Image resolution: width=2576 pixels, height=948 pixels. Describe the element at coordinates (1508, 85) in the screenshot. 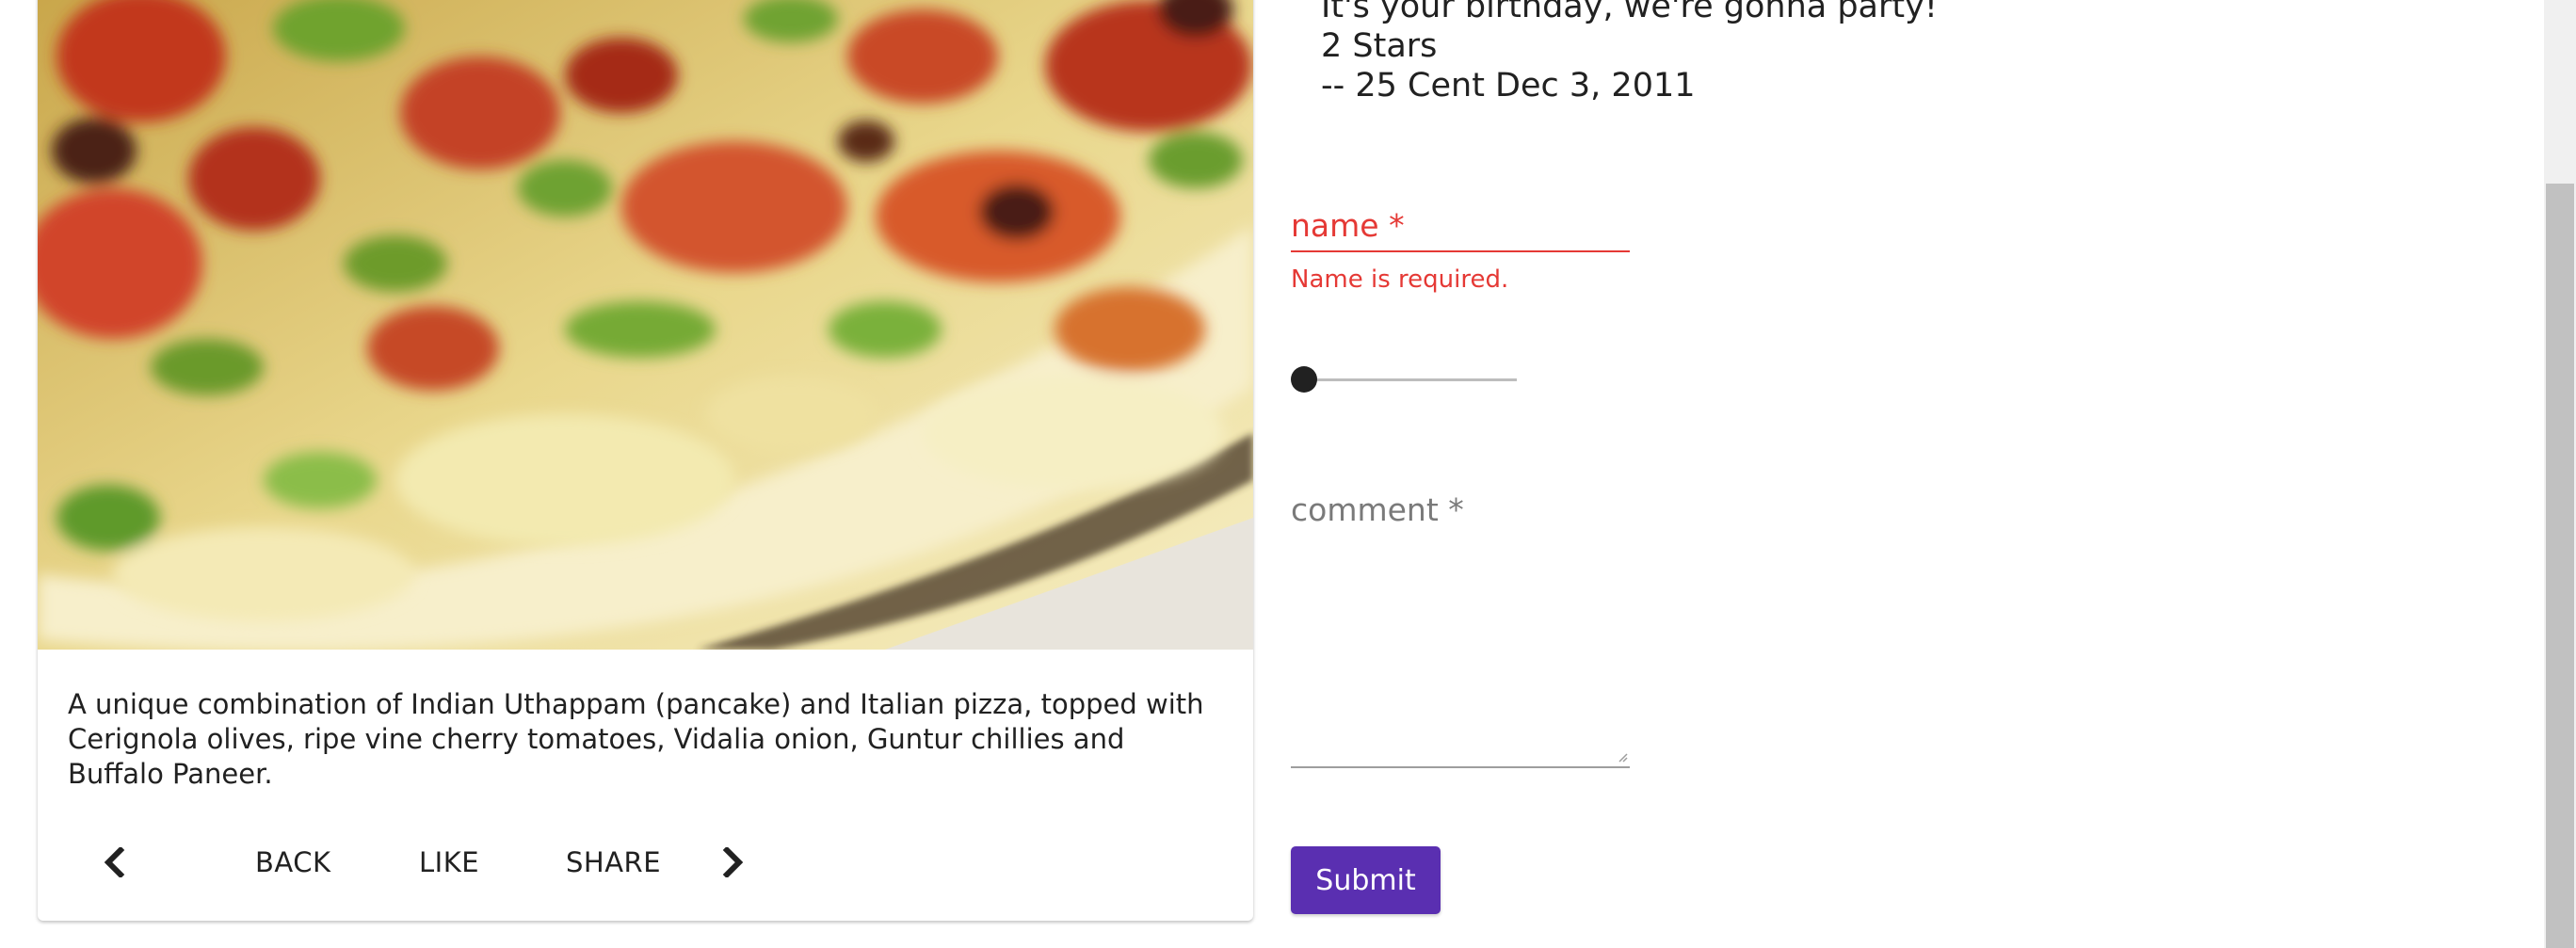

I see `comment-byline: -- 25 Cent Dec 3, 2011` at that location.